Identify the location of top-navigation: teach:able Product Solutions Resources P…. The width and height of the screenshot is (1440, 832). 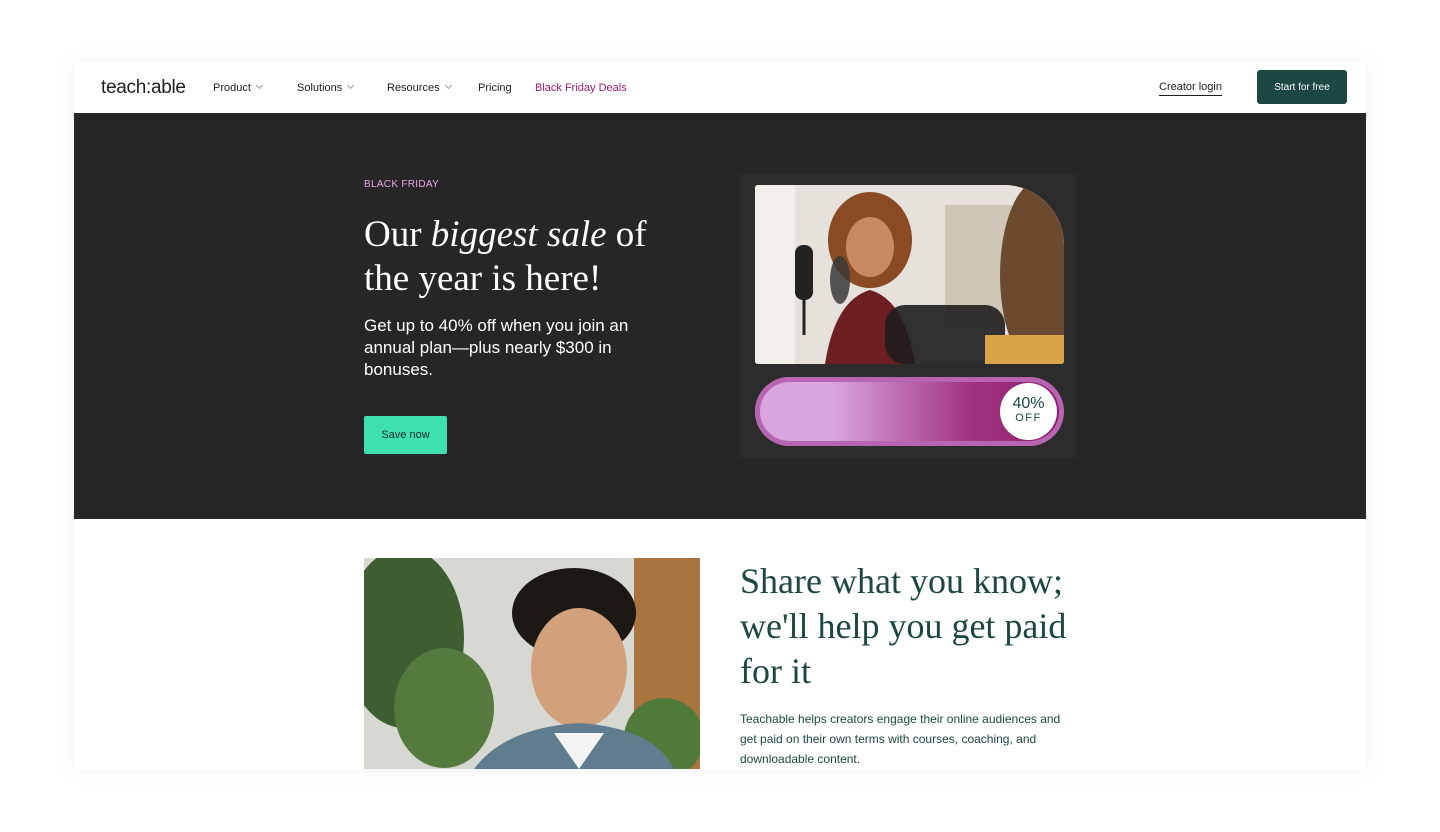
(720, 87).